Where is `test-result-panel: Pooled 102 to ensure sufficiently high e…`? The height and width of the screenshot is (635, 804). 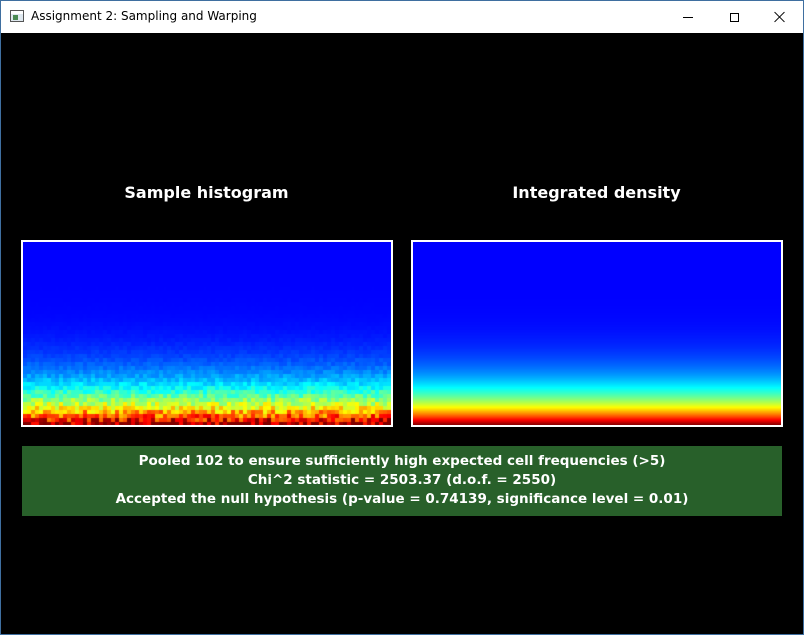 test-result-panel: Pooled 102 to ensure sufficiently high e… is located at coordinates (402, 481).